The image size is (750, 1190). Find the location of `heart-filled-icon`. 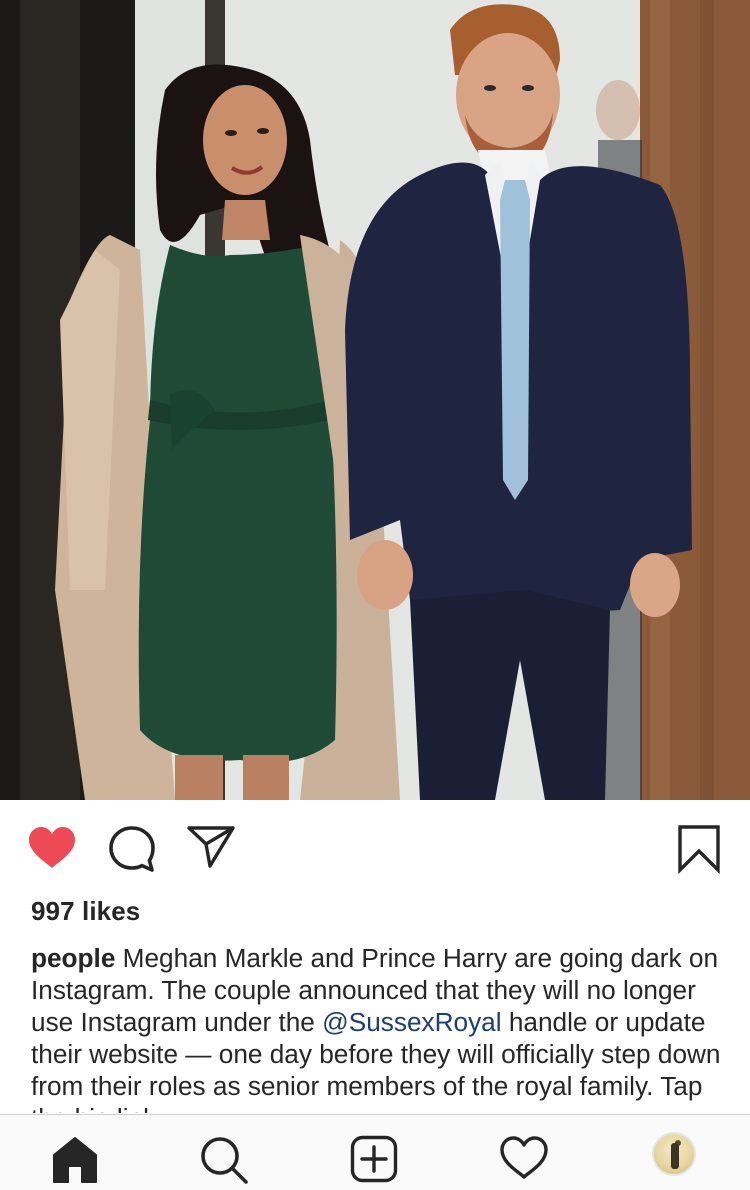

heart-filled-icon is located at coordinates (52, 848).